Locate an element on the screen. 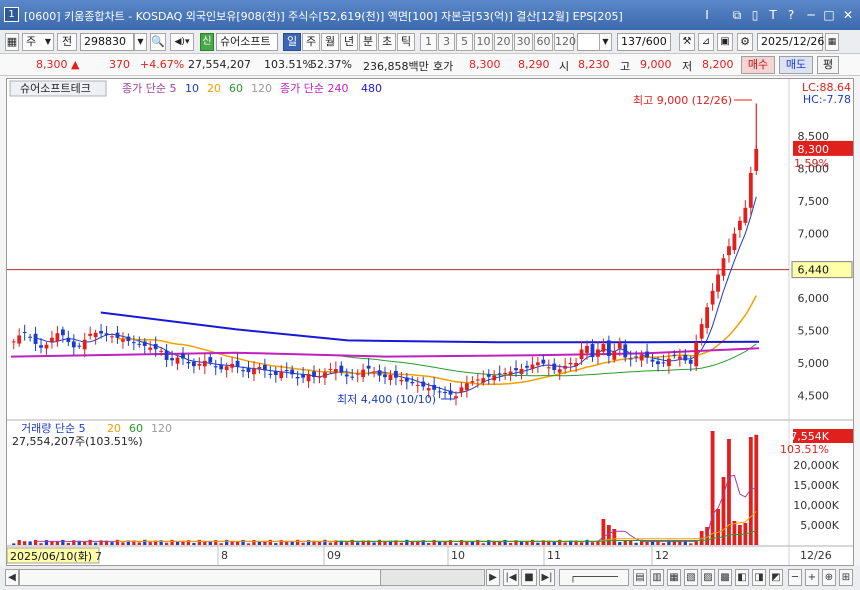 This screenshot has width=860, height=590. help-icon: ? is located at coordinates (791, 15).